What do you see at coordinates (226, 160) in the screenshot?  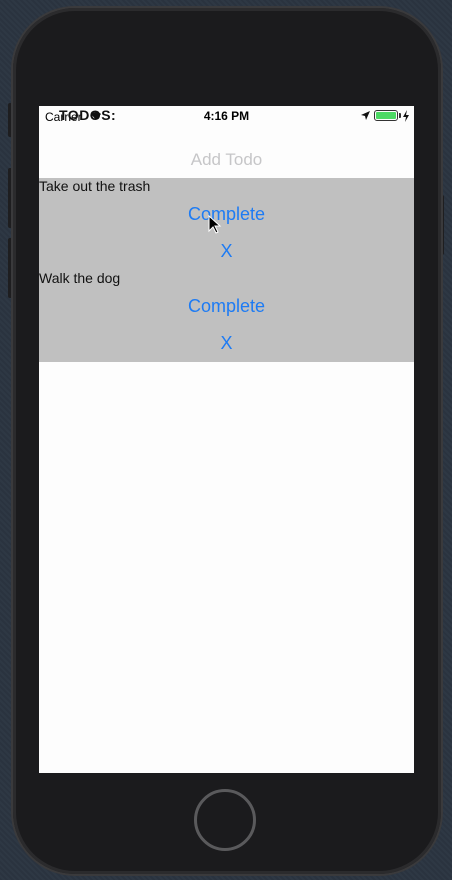 I see `add-todo-button: Add Todo` at bounding box center [226, 160].